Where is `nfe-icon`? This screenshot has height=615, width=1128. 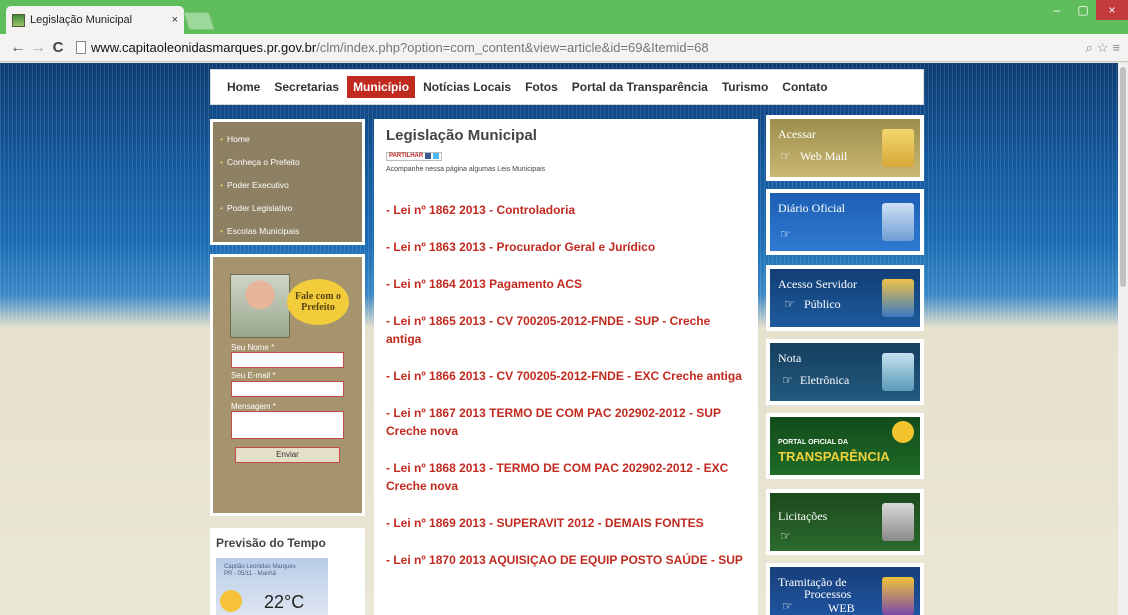 nfe-icon is located at coordinates (898, 372).